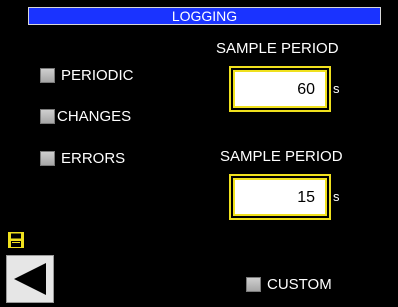 Image resolution: width=398 pixels, height=307 pixels. Describe the element at coordinates (277, 48) in the screenshot. I see `periodic-sample-period-label: SAMPLE PERIOD` at that location.